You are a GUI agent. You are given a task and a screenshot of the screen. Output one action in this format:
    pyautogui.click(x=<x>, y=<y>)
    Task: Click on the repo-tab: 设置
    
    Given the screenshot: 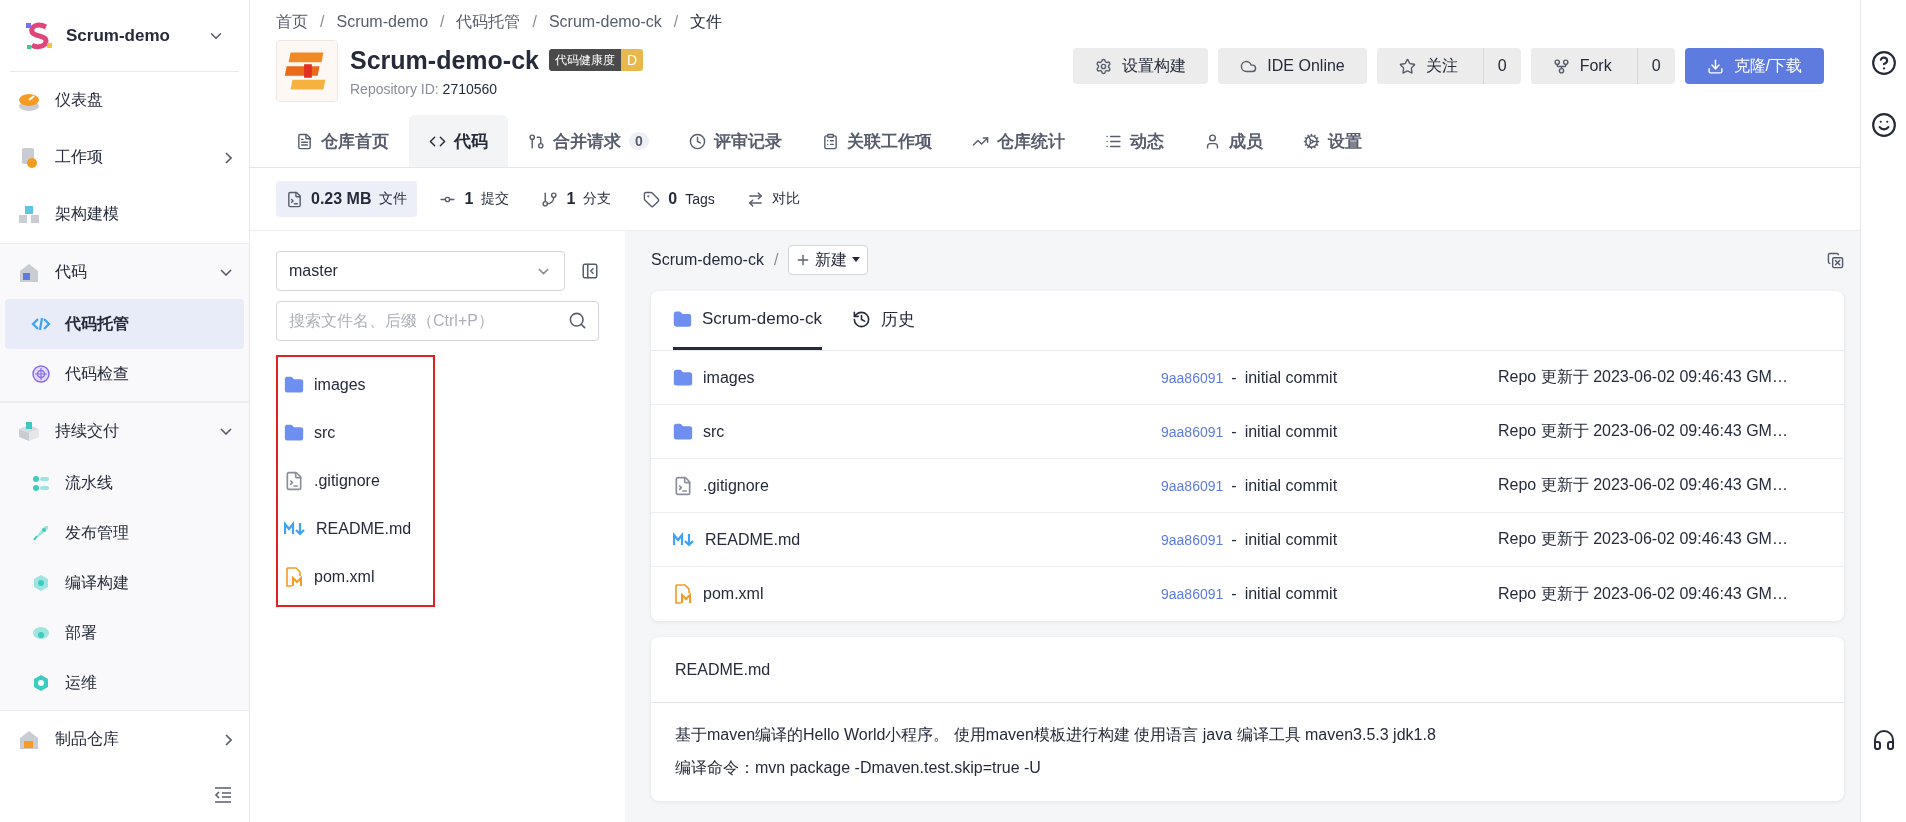 What is the action you would take?
    pyautogui.click(x=1332, y=141)
    